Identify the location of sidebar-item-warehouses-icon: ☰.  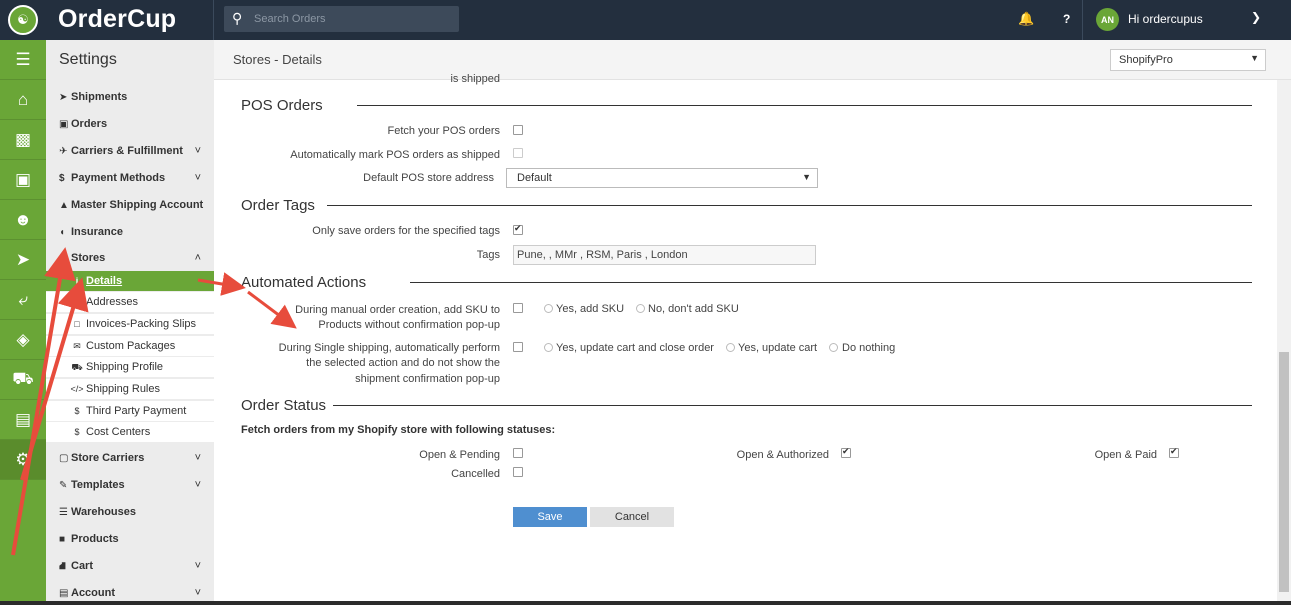
(63, 512).